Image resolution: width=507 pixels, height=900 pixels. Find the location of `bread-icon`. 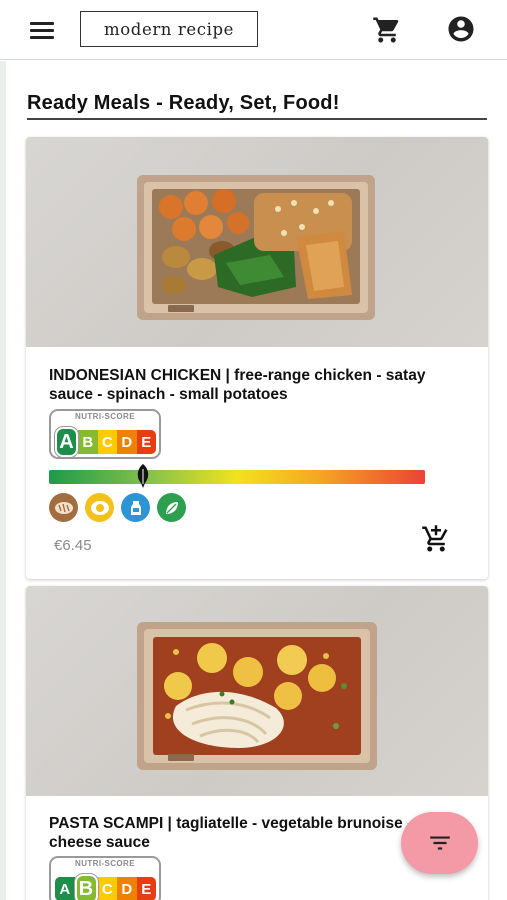

bread-icon is located at coordinates (63, 507).